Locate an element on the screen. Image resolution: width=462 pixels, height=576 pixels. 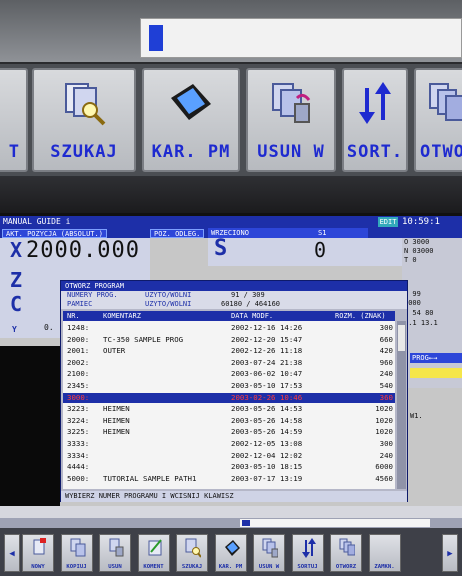
program-date: 2003-02-26 10:46 is located at coordinates (267, 397).